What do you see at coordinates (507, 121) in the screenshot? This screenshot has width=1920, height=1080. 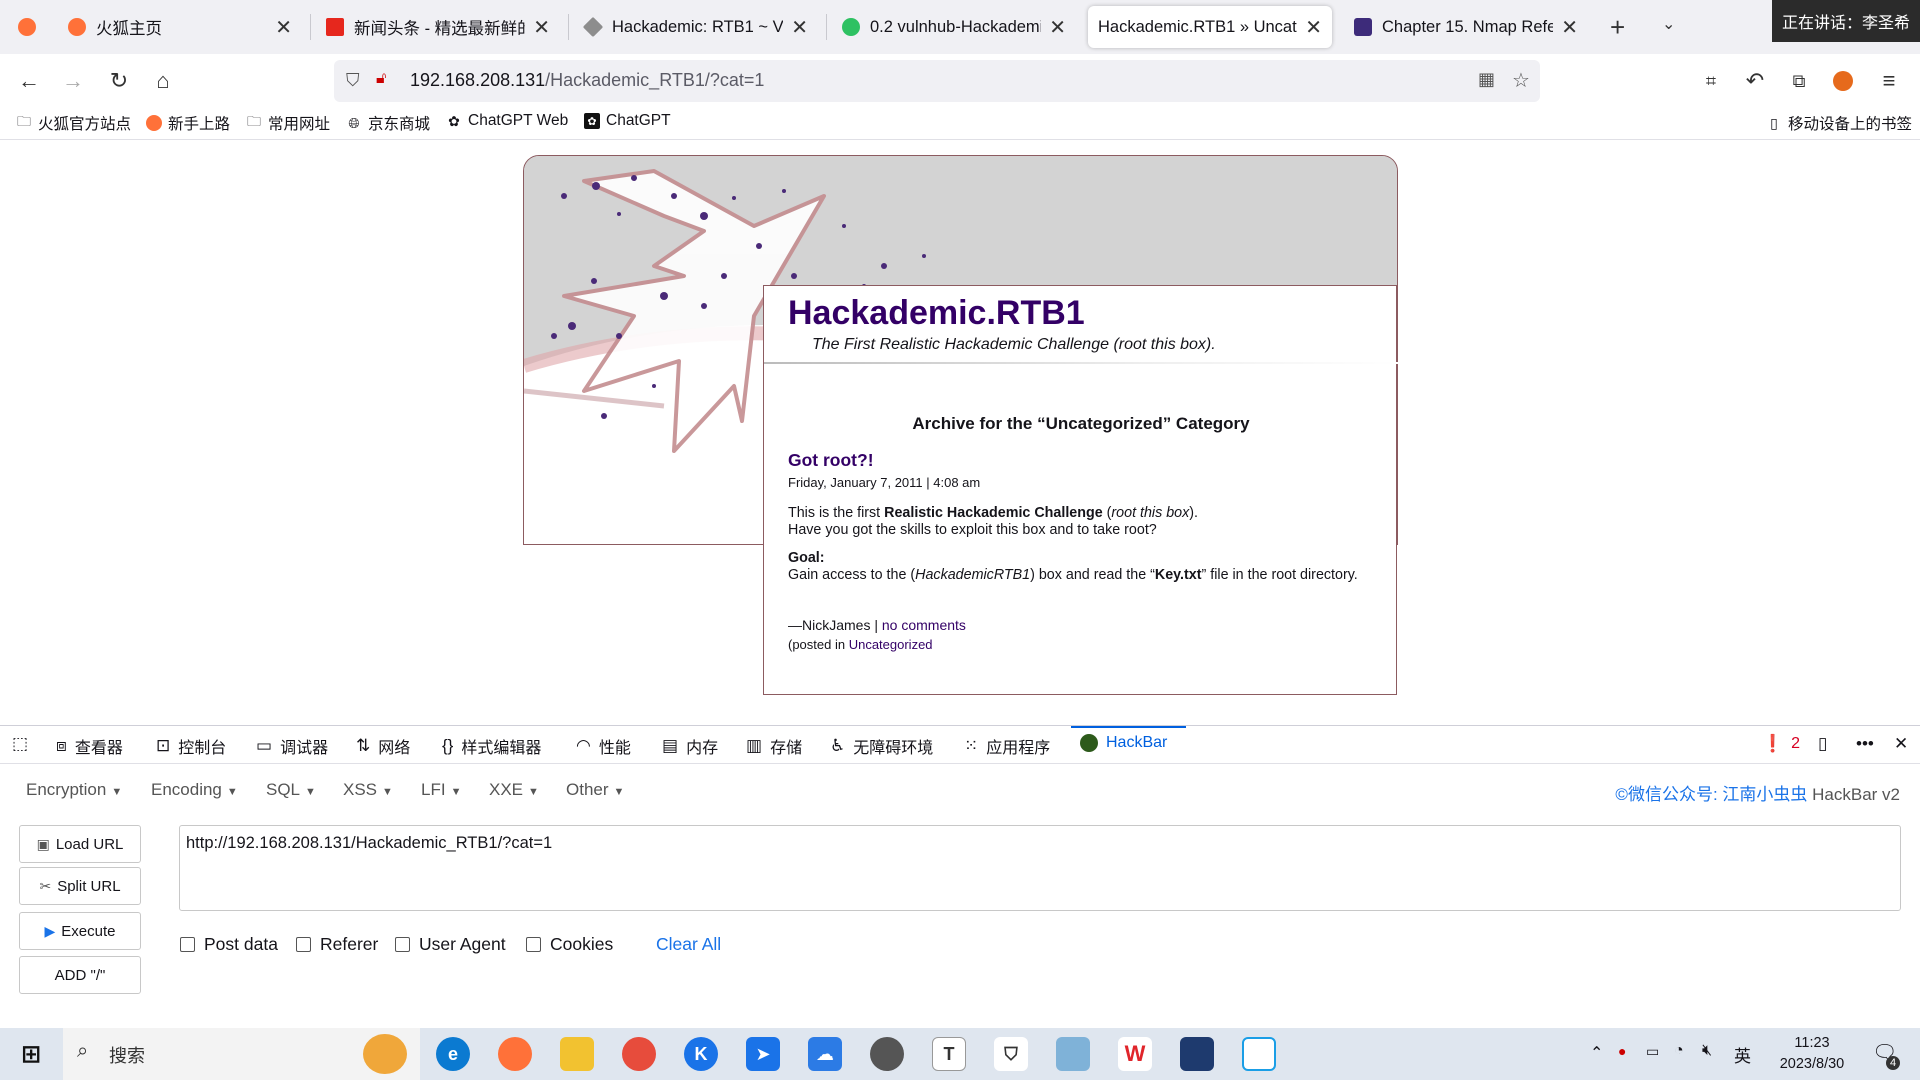 I see `bookmark-chatgpt-web: ✿ ChatGPT Web` at bounding box center [507, 121].